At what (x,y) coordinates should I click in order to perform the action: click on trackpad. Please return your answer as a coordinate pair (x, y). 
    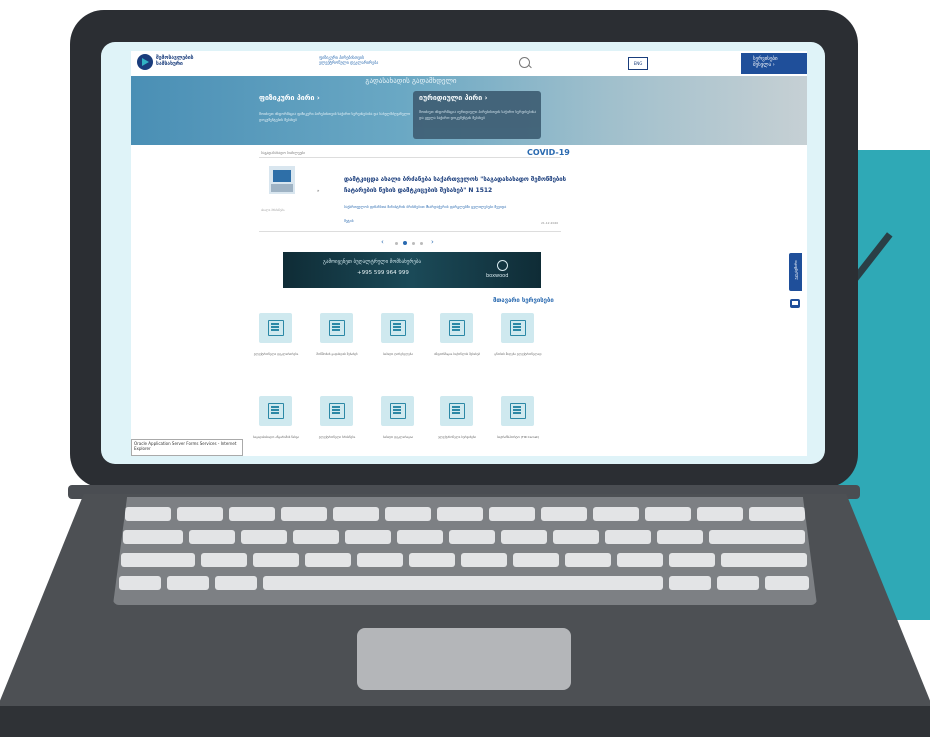
    Looking at the image, I should click on (464, 659).